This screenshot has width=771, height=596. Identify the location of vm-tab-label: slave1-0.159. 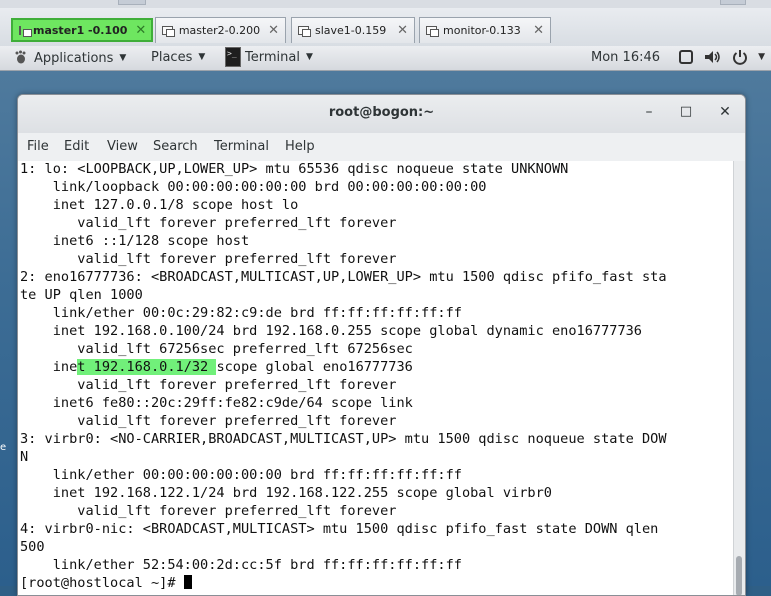
(351, 30).